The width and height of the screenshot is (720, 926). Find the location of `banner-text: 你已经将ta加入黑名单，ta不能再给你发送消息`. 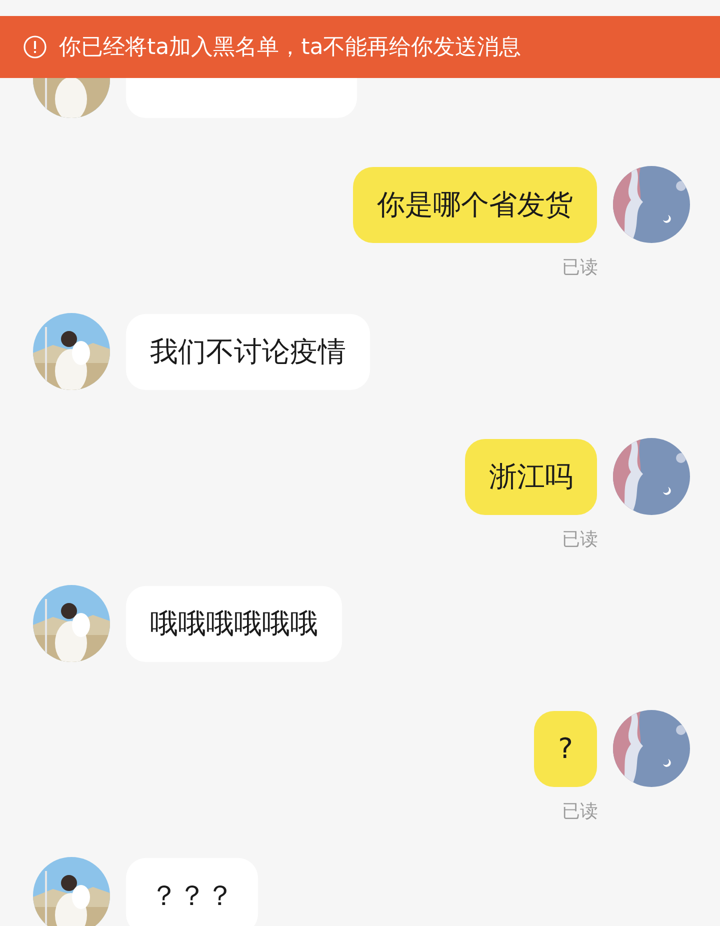

banner-text: 你已经将ta加入黑名单，ta不能再给你发送消息 is located at coordinates (290, 48).